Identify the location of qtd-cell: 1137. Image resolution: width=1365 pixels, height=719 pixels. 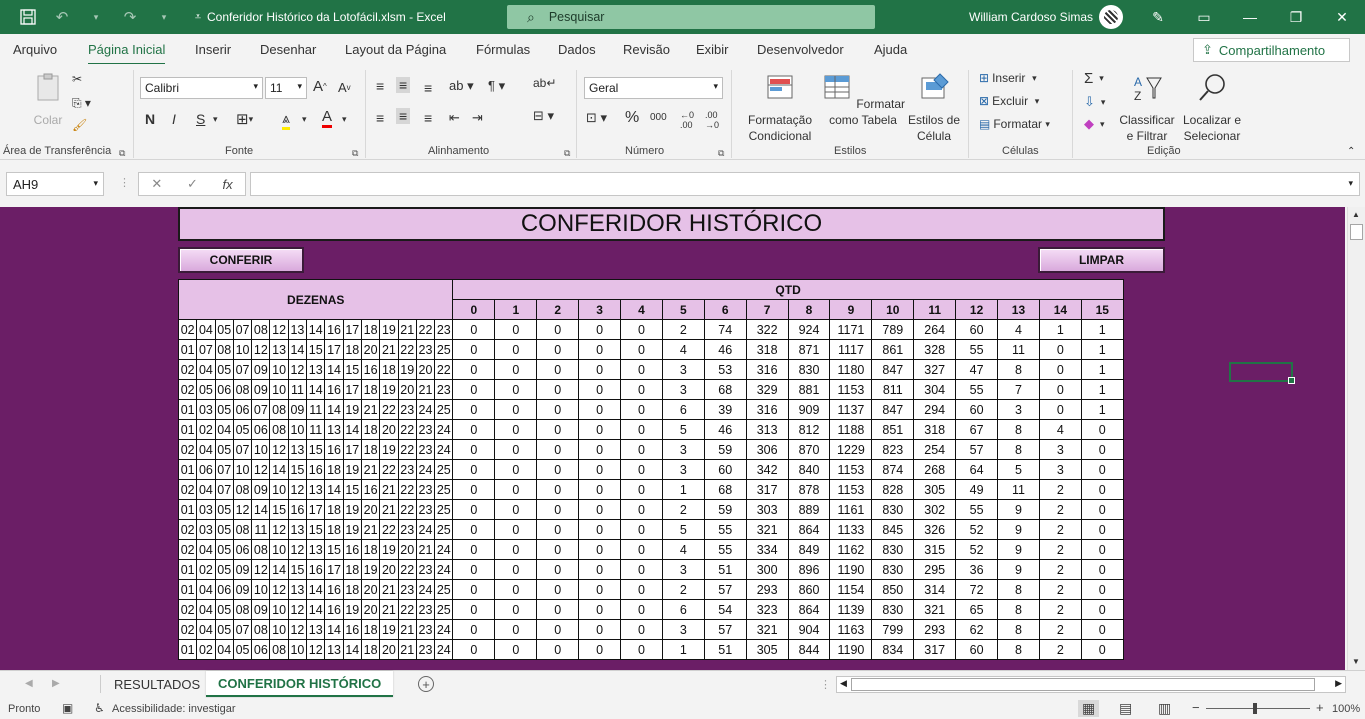
(851, 409).